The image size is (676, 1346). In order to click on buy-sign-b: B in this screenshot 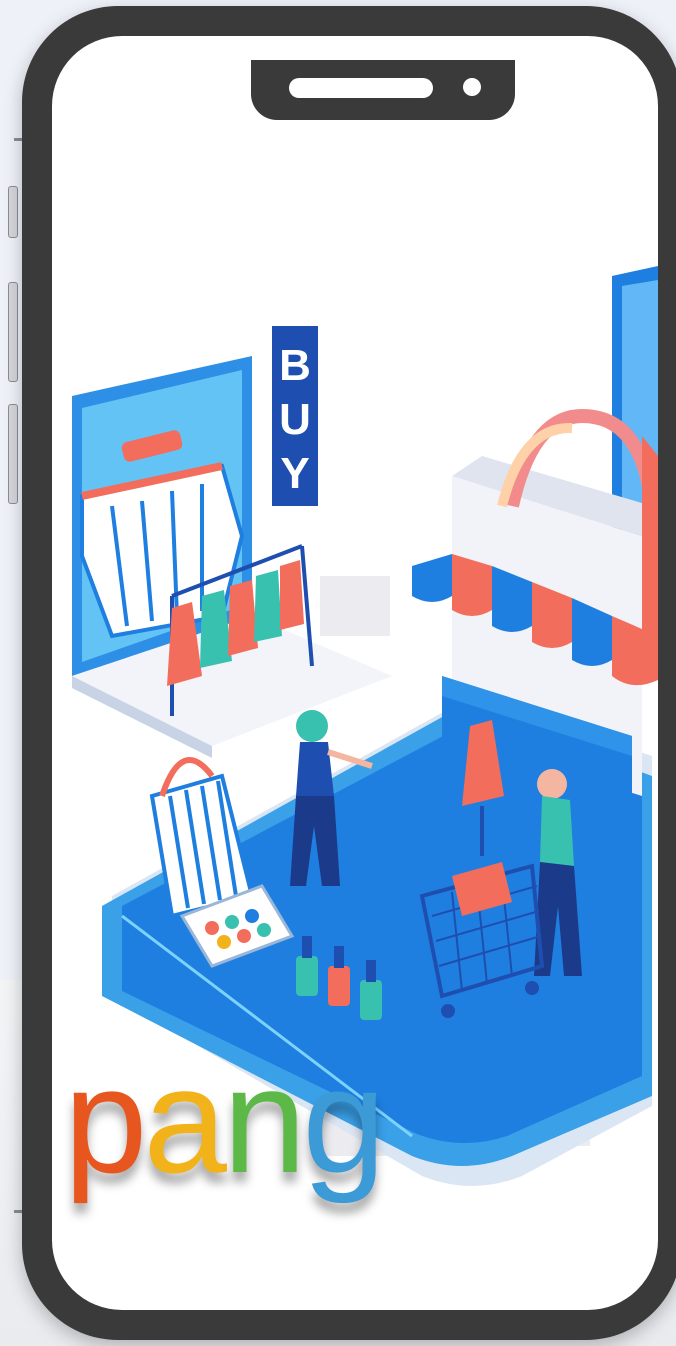, I will do `click(295, 365)`.